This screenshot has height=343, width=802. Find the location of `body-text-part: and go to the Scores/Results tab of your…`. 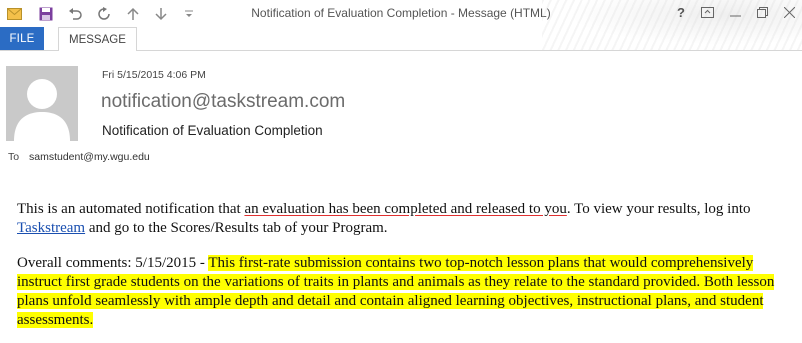

body-text-part: and go to the Scores/Results tab of your… is located at coordinates (236, 228).